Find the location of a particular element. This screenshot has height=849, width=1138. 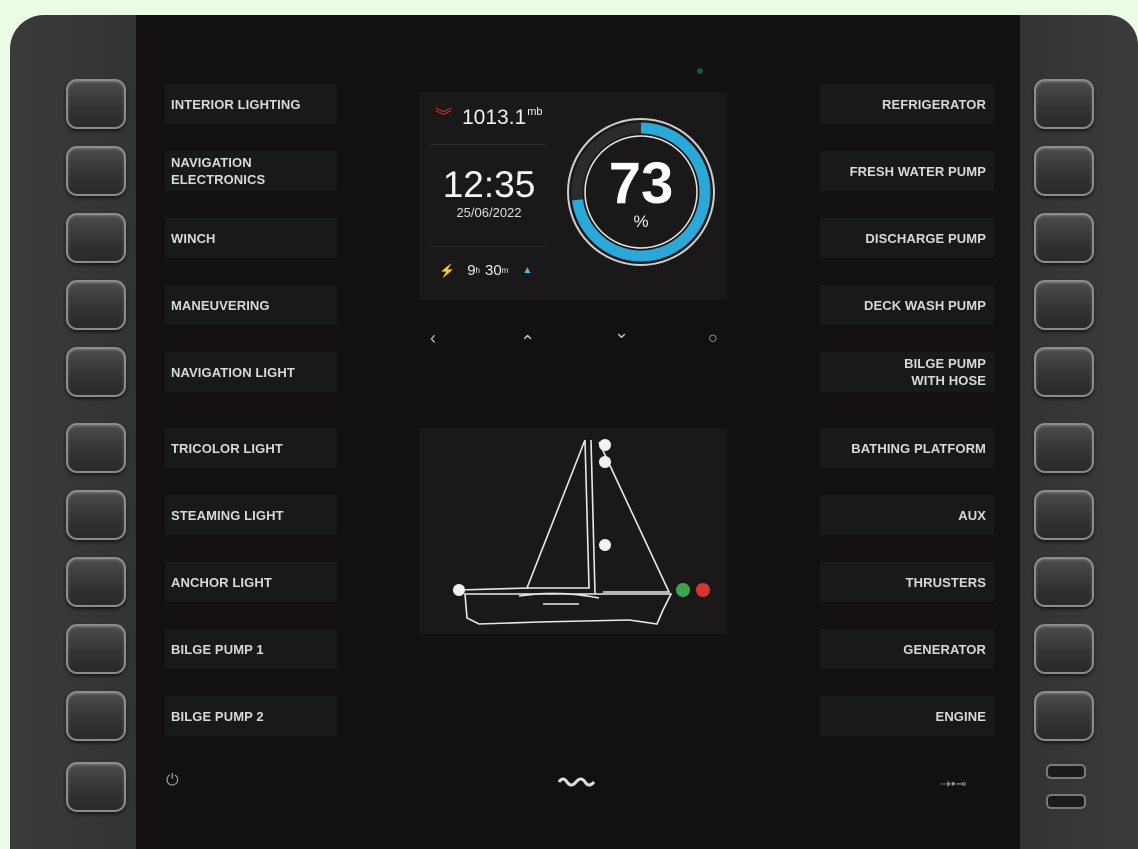

label-navigation-light: NAVIGATION LIGHT is located at coordinates (251, 372).